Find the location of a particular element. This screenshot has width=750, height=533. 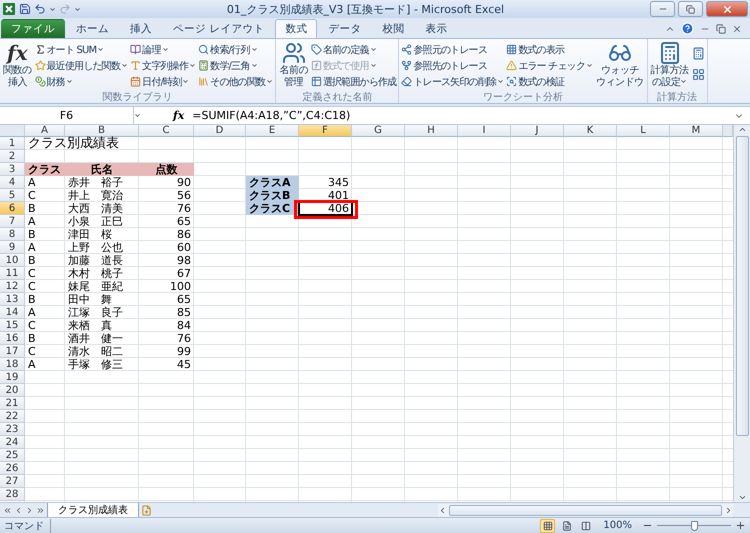

table-cell-text: 江塚 良子 is located at coordinates (95, 312).